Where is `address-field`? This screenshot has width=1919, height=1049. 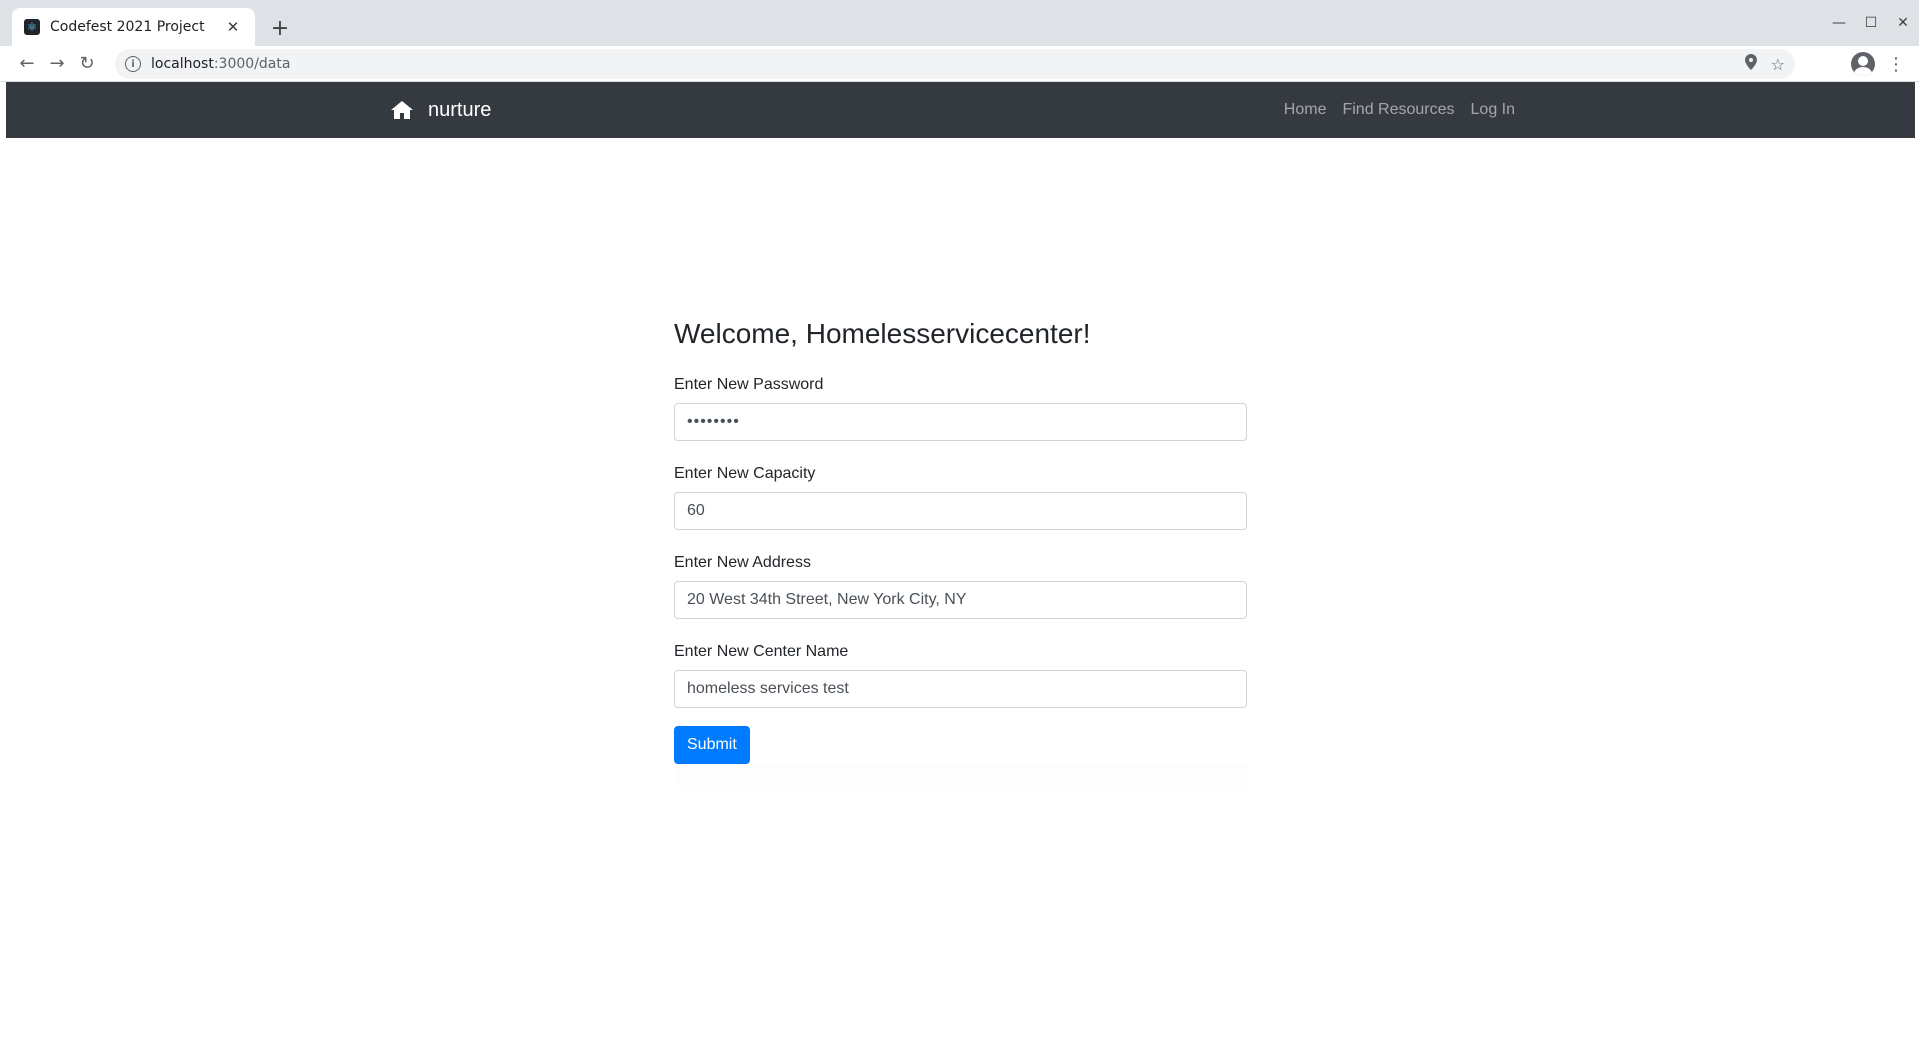
address-field is located at coordinates (960, 599).